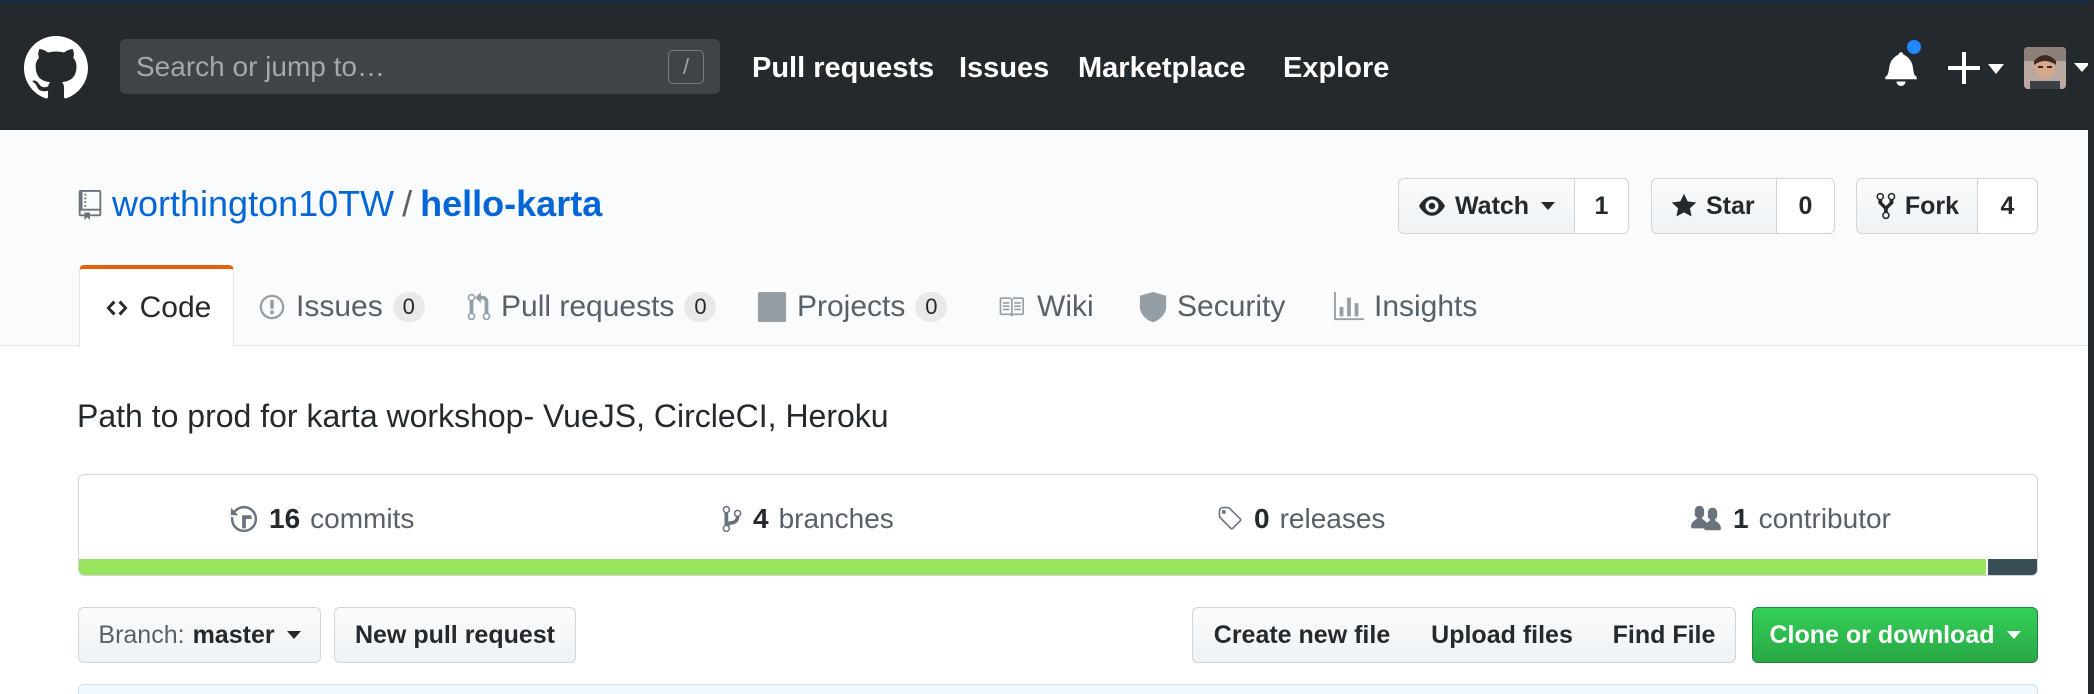 Image resolution: width=2094 pixels, height=694 pixels. I want to click on tab-pull-requests-label: Pull requests, so click(588, 306).